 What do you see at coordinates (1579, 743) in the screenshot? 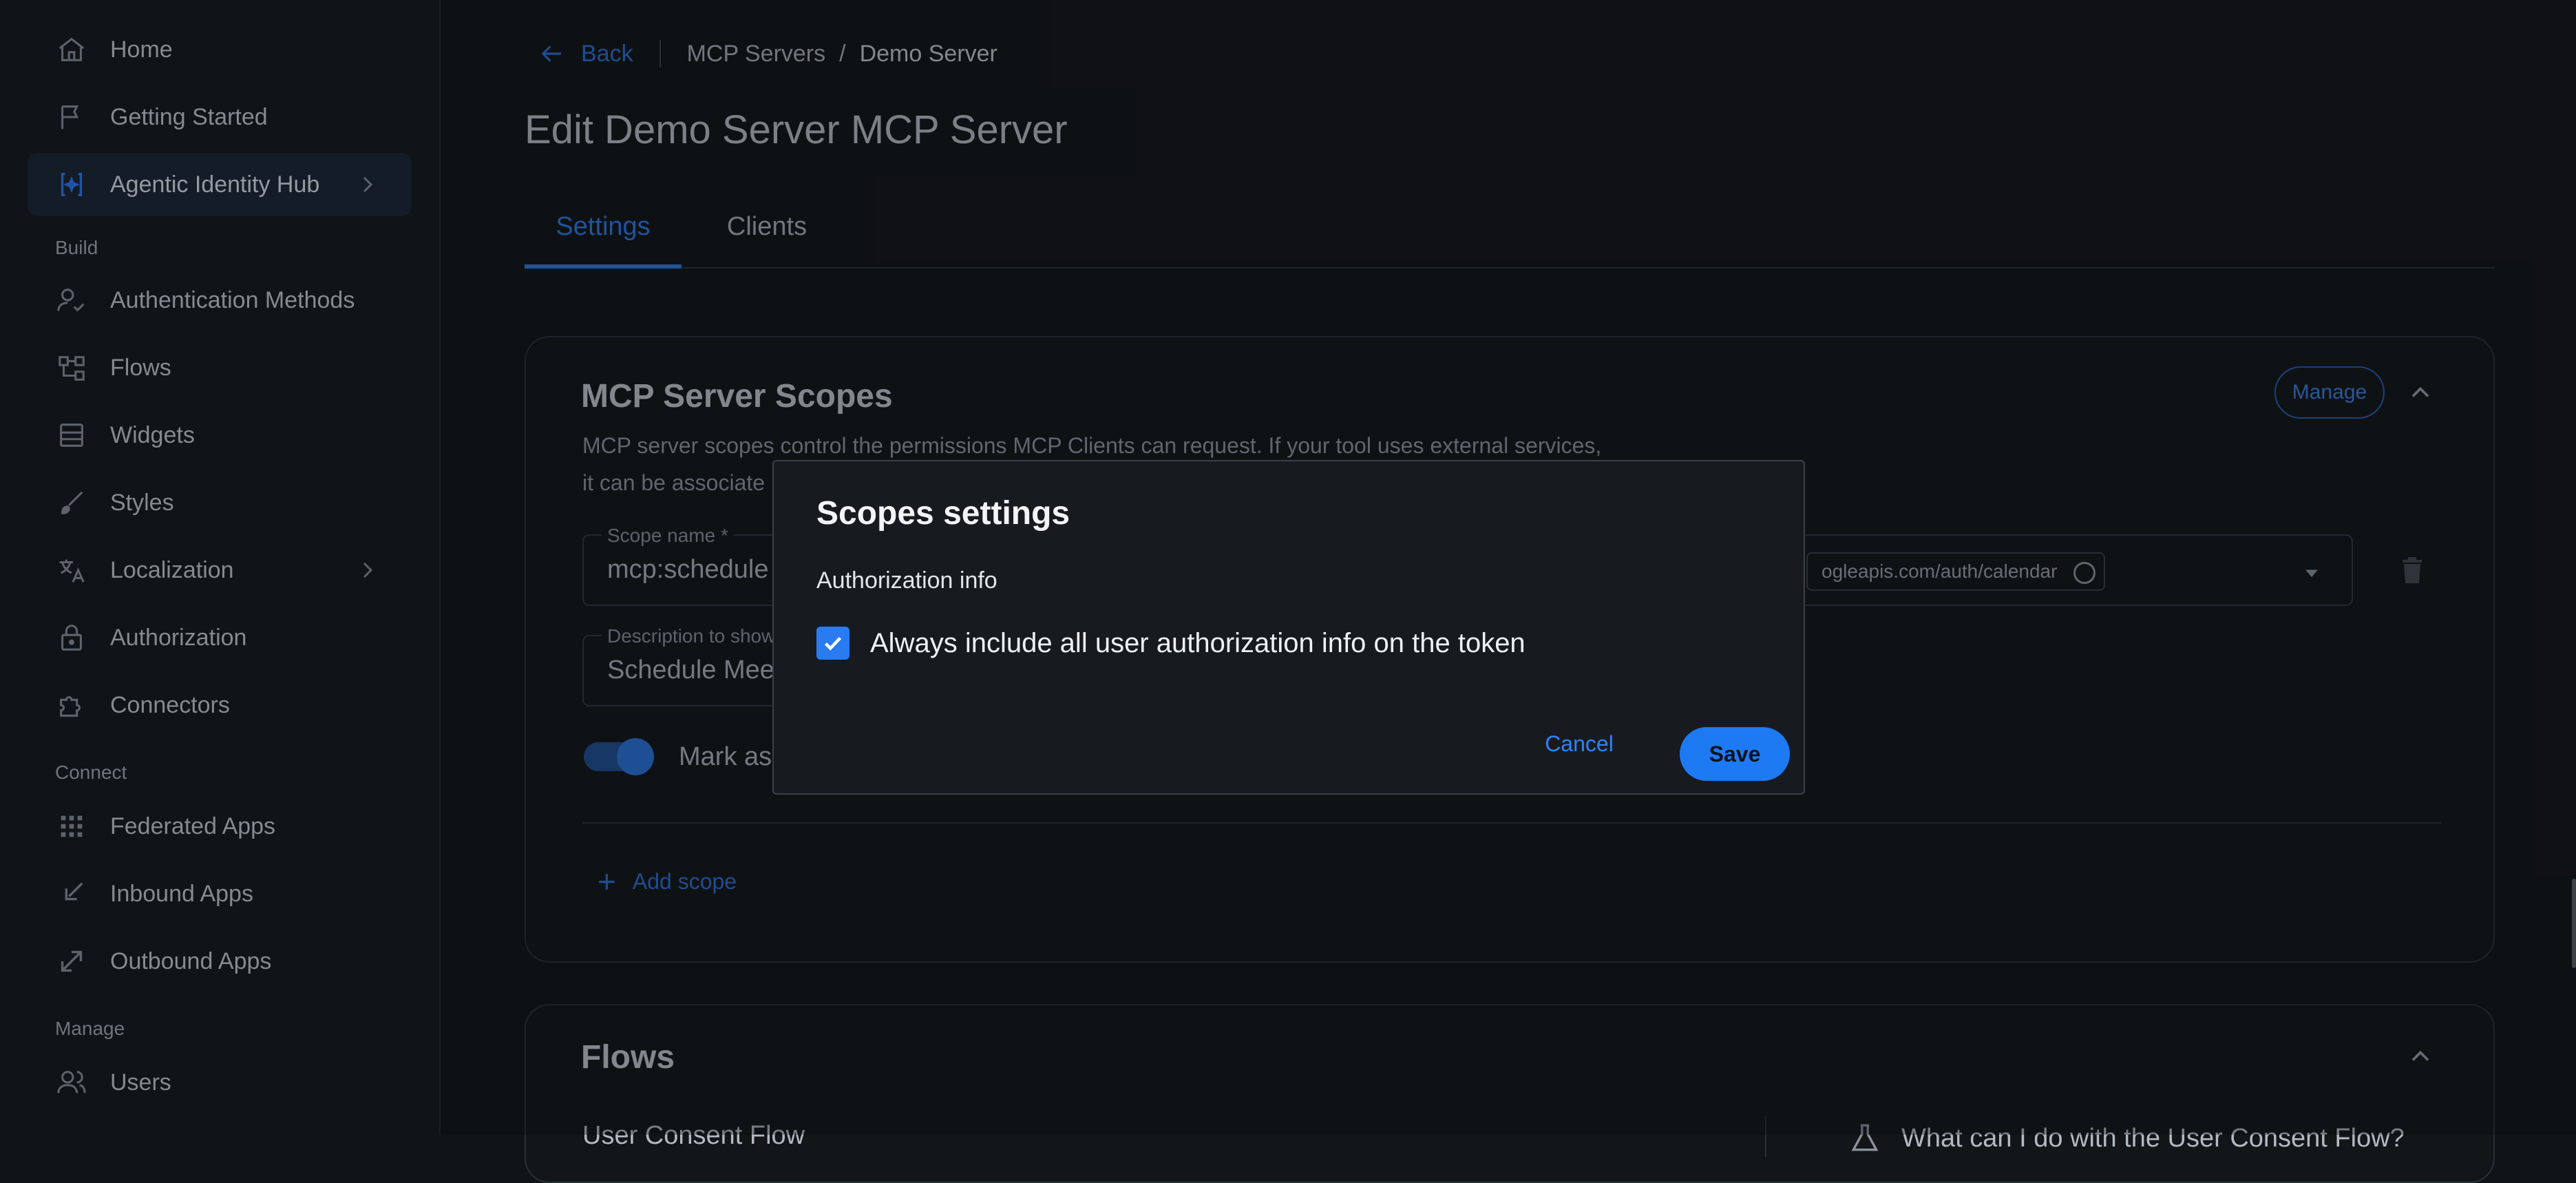
I see `cancel-button: Cancel` at bounding box center [1579, 743].